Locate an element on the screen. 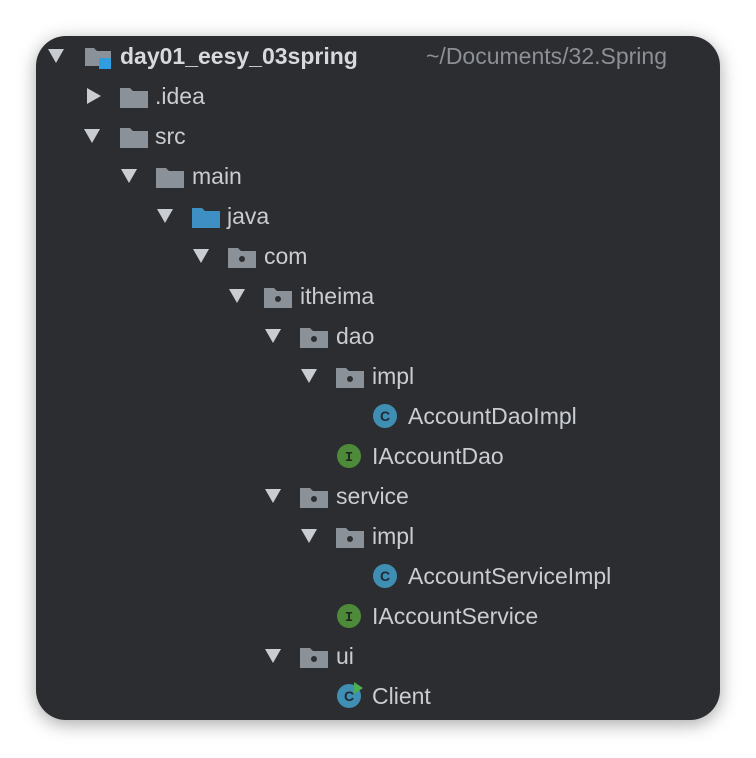 Image resolution: width=756 pixels, height=758 pixels. project-path: ~/Documents/32.Spring is located at coordinates (546, 56).